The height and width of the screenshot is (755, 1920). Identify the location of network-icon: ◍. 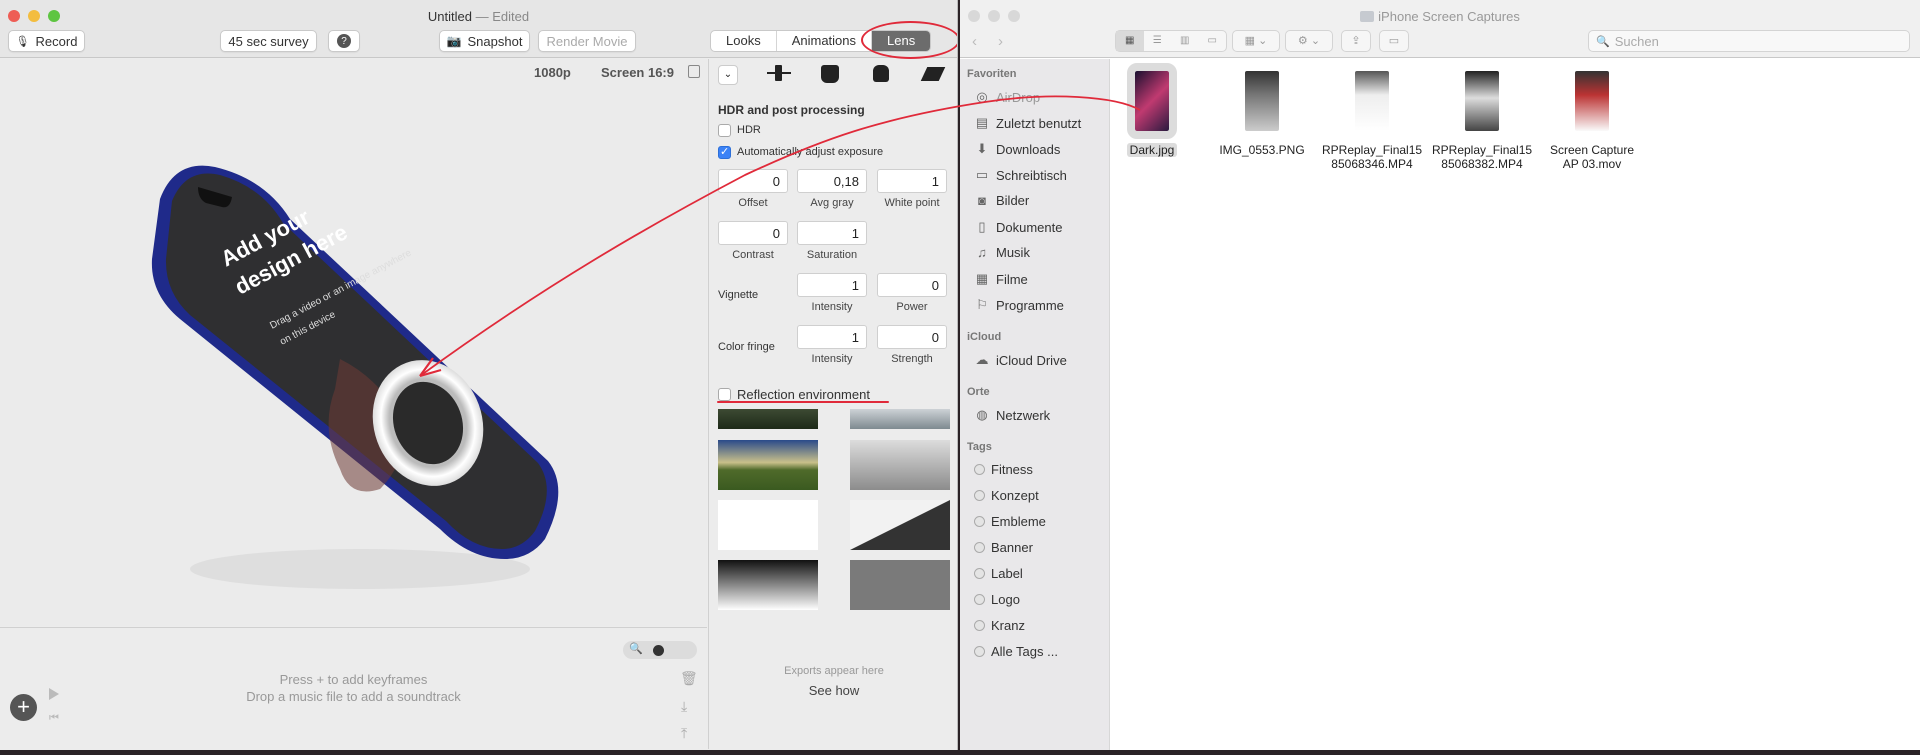
(982, 414).